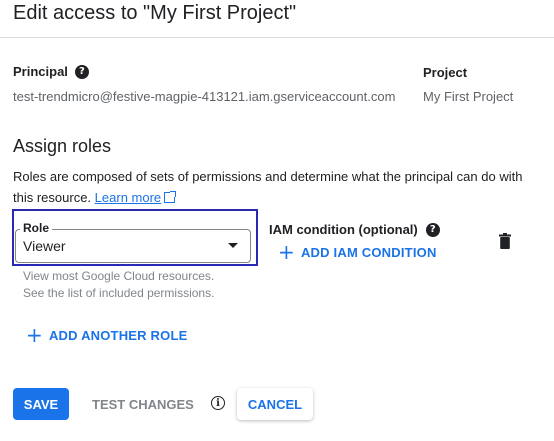  I want to click on dialog-title: Edit access to "My First Project", so click(155, 13).